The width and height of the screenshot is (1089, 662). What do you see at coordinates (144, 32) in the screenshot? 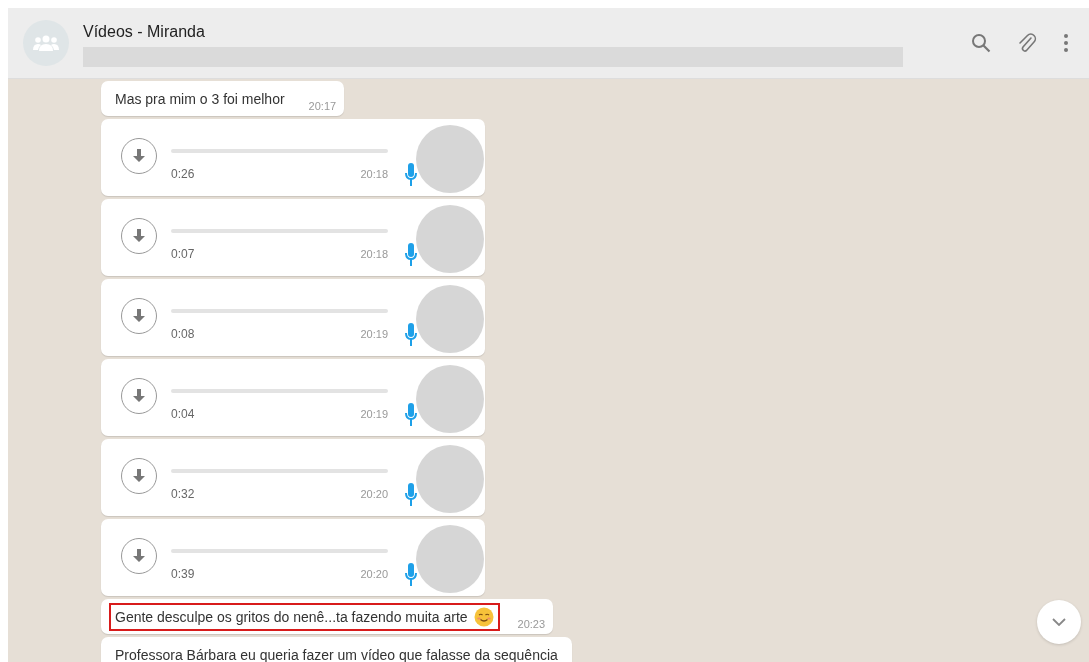
I see `chat-title: Vídeos - Miranda` at bounding box center [144, 32].